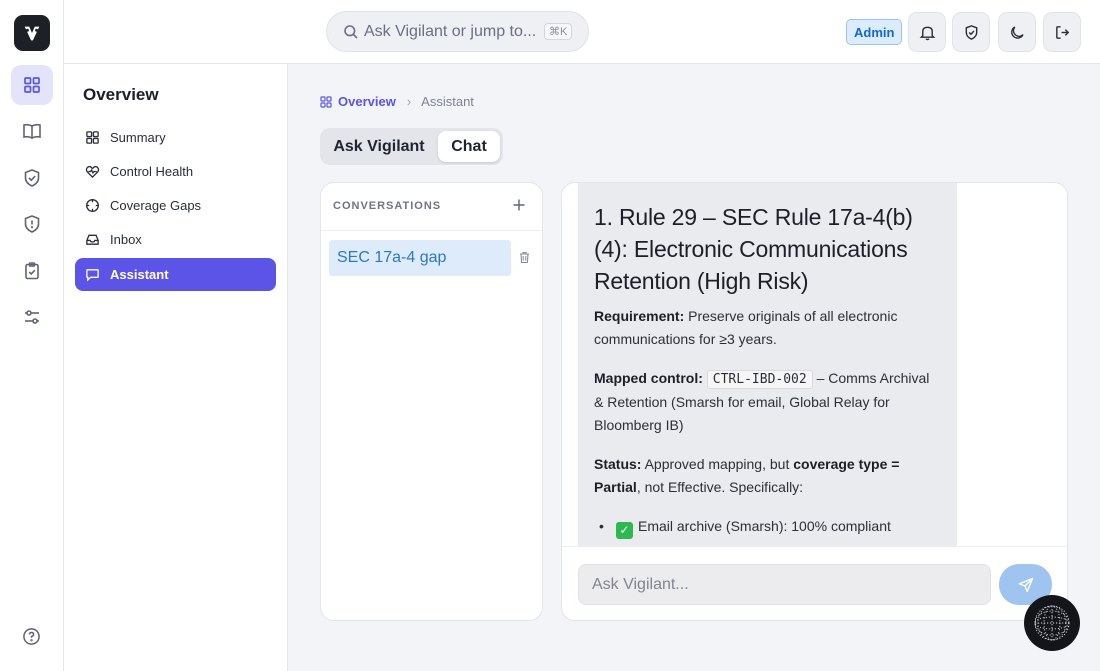 The image size is (1100, 671). I want to click on globe-dots-icon, so click(1052, 623).